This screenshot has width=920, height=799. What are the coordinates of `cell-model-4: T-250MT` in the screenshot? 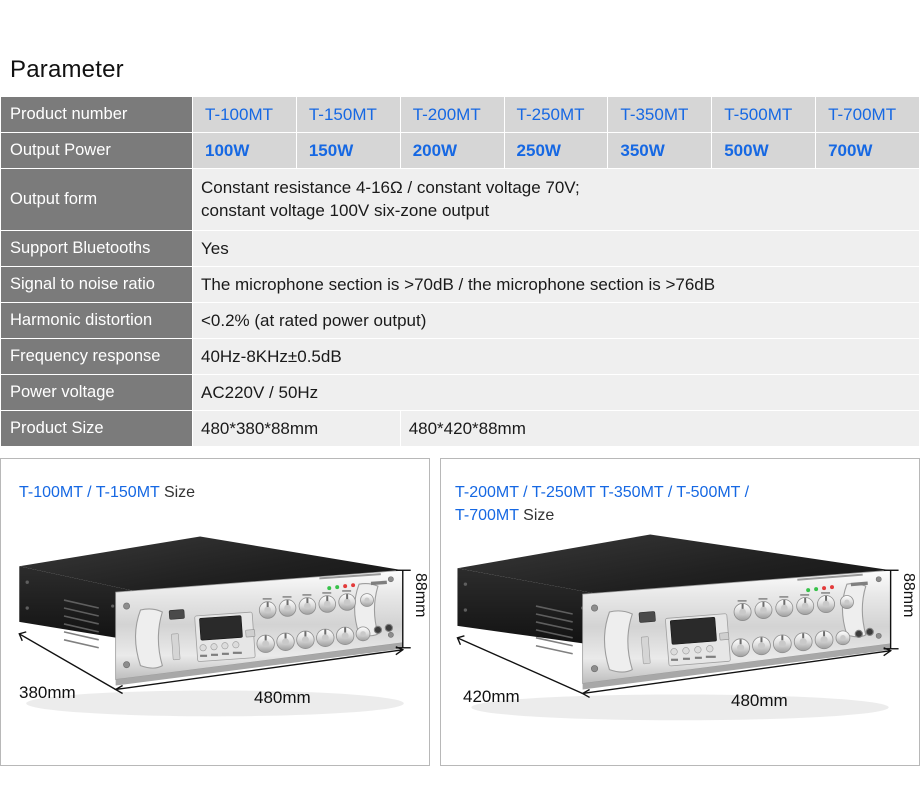 It's located at (556, 114).